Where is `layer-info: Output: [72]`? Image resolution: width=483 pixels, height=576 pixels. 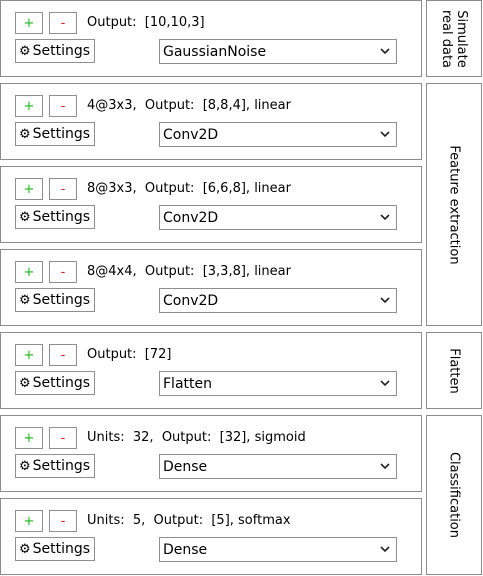 layer-info: Output: [72] is located at coordinates (129, 354).